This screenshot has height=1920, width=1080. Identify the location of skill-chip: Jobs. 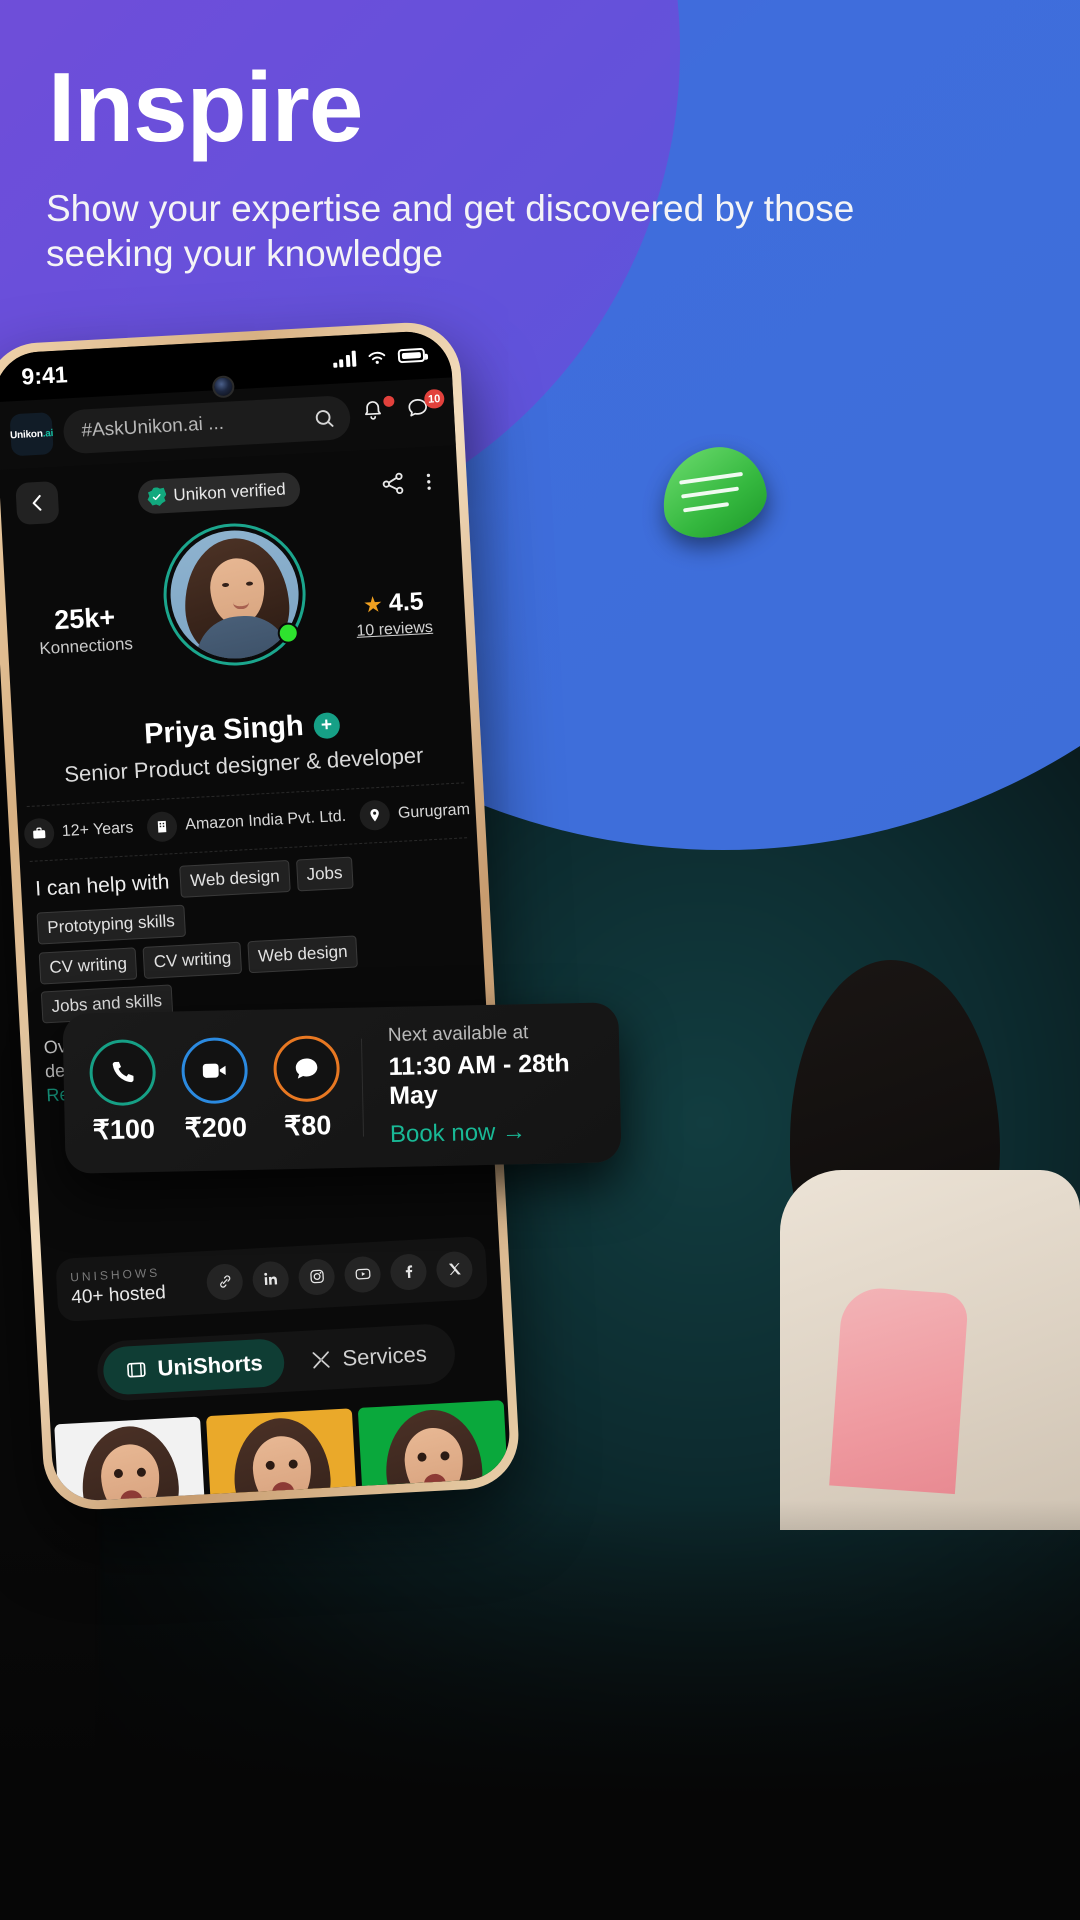
(324, 874).